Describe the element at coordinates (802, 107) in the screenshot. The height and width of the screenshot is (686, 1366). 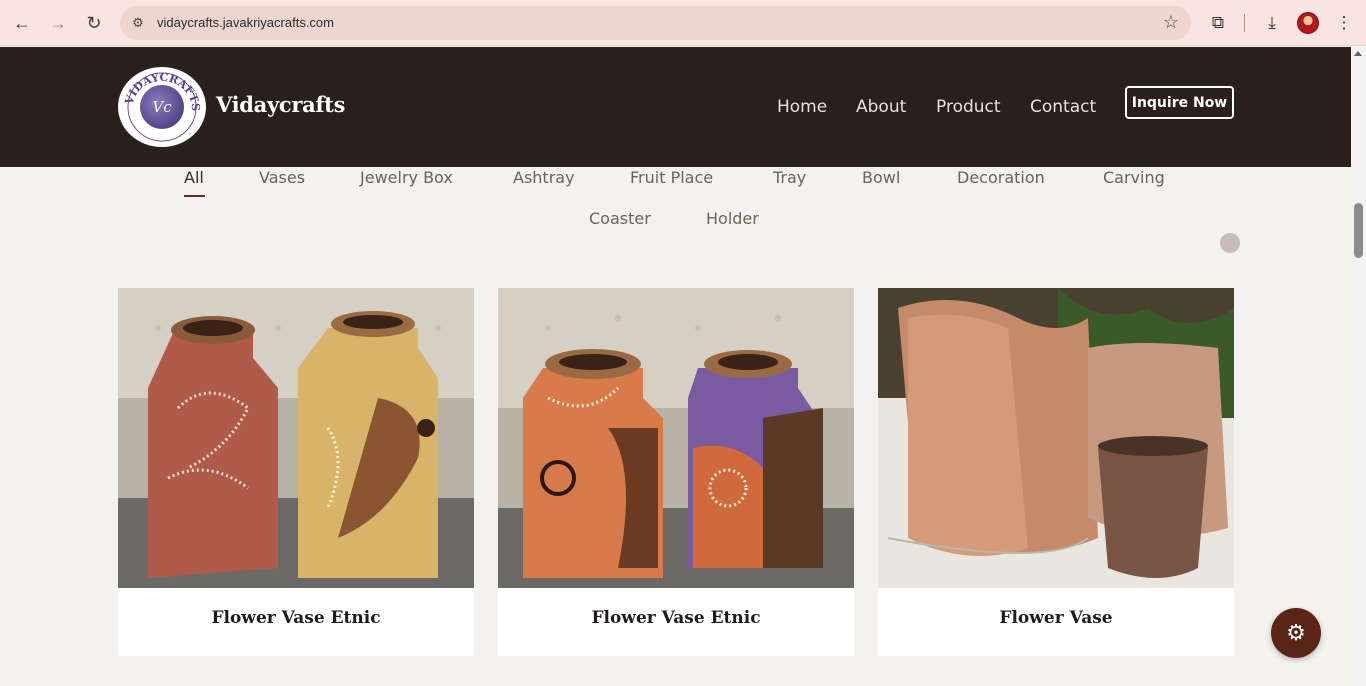
I see `nav-home: Home` at that location.